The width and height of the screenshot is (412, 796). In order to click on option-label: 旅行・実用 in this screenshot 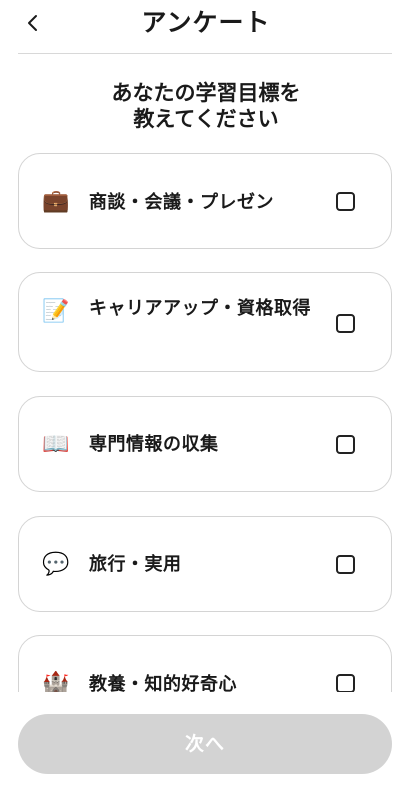, I will do `click(135, 564)`.